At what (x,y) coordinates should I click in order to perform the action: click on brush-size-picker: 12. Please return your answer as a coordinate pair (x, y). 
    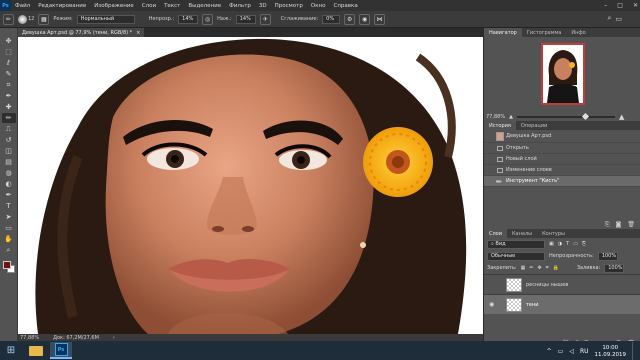
    Looking at the image, I should click on (26, 19).